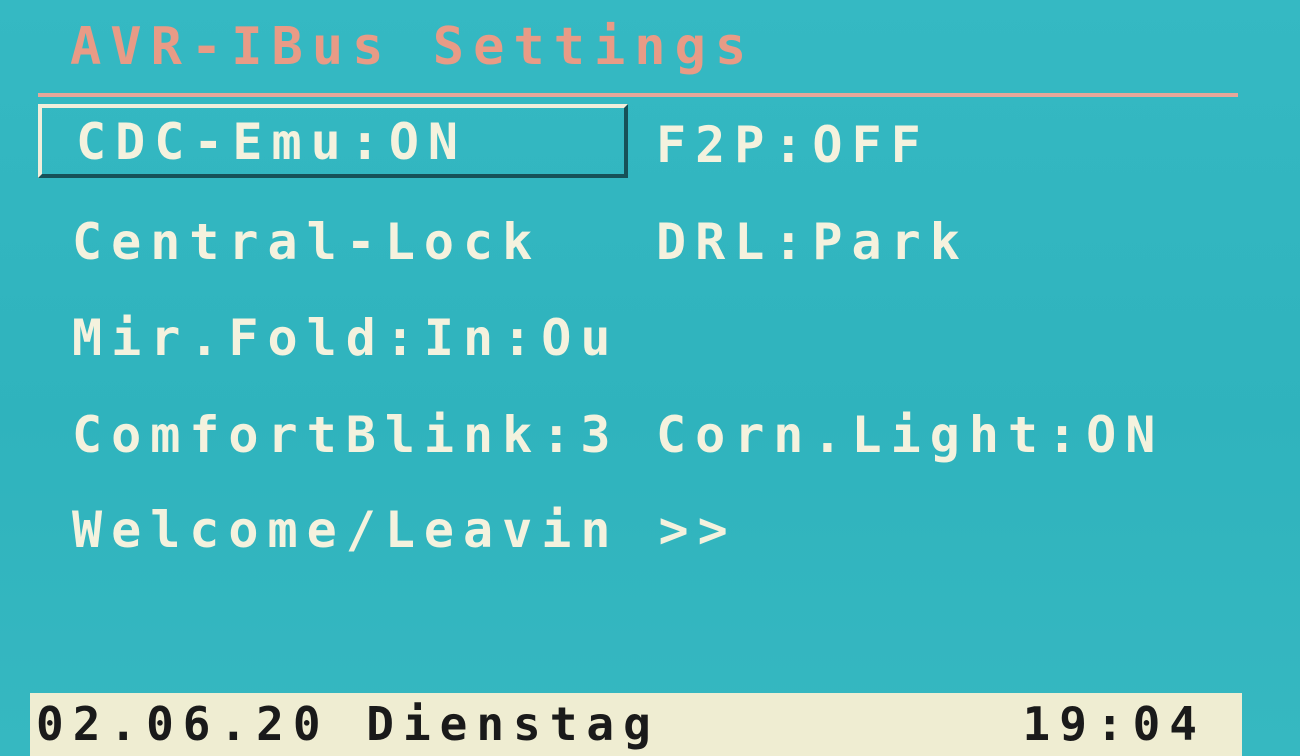 The height and width of the screenshot is (756, 1300). What do you see at coordinates (345, 435) in the screenshot?
I see `menu-item-comfort-blink: ComfortBlink:3` at bounding box center [345, 435].